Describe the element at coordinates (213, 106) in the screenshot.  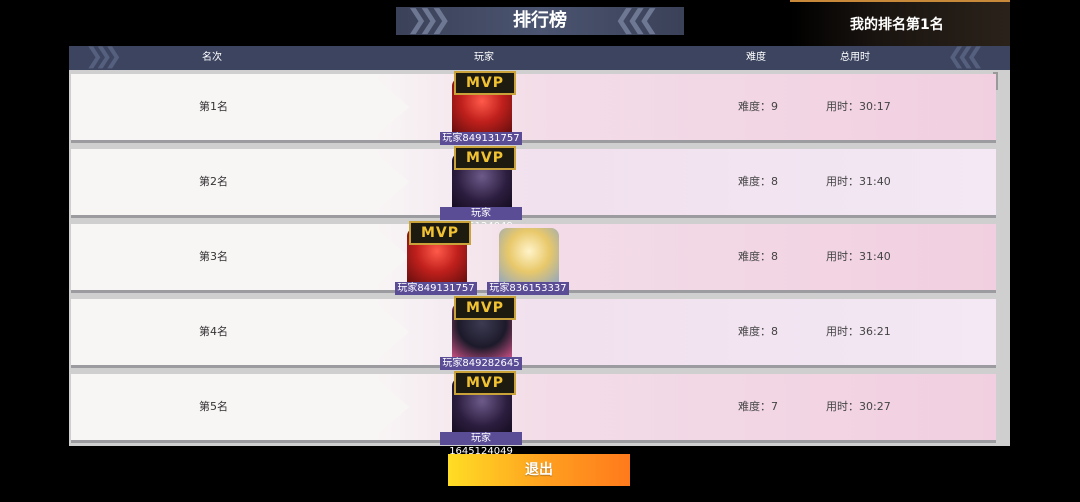
I see `row-rank: 第1名` at that location.